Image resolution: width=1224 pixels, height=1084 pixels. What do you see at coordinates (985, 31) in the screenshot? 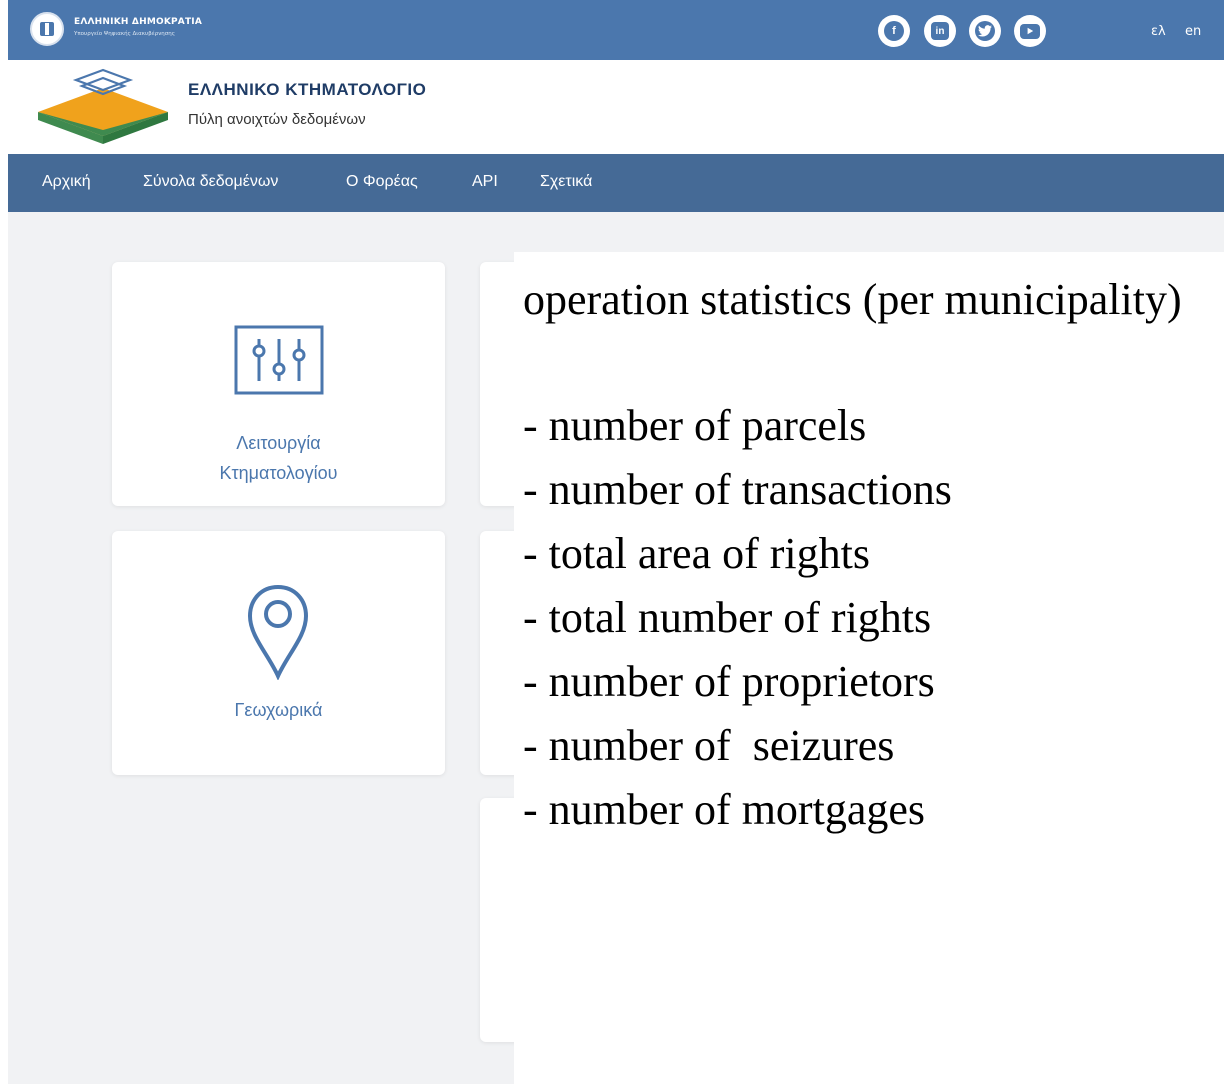
I see `twitter-icon` at bounding box center [985, 31].